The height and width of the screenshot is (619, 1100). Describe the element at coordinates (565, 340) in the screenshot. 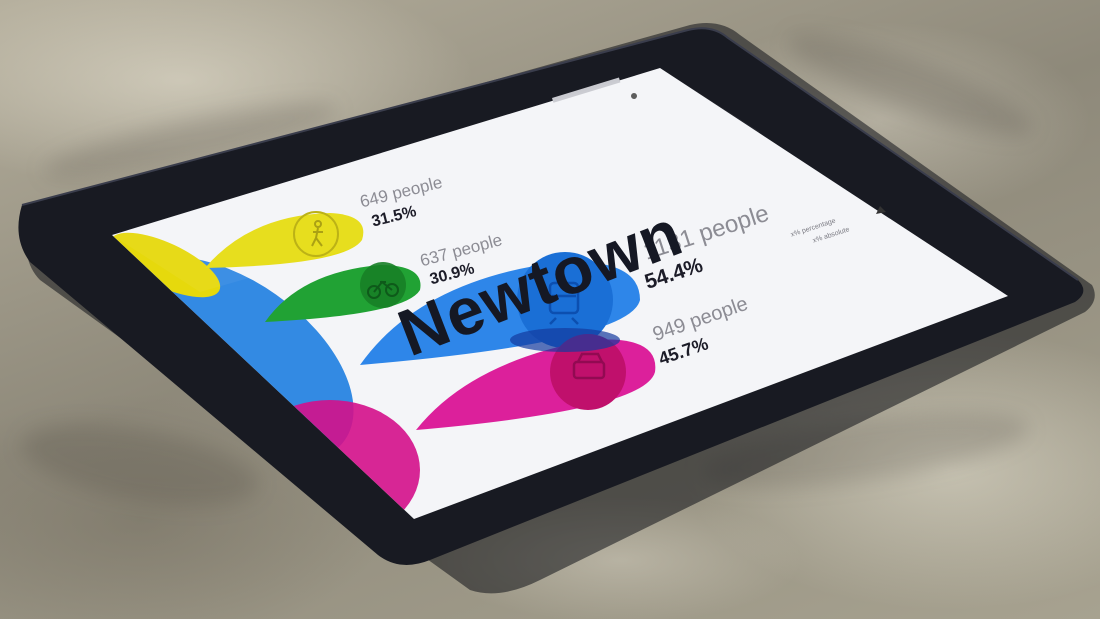

I see `overlap-area` at that location.